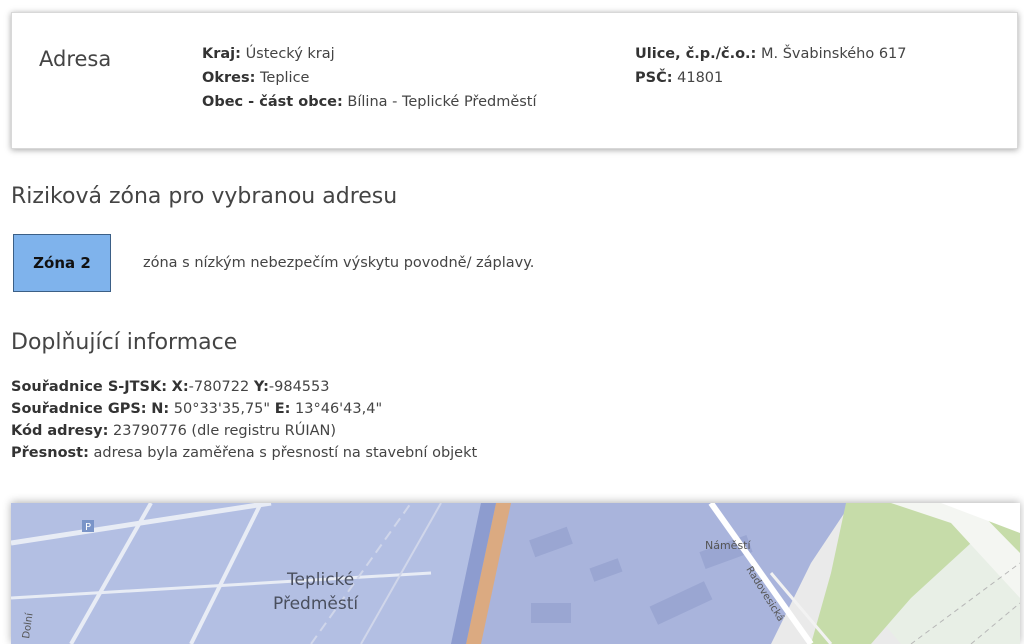 The height and width of the screenshot is (644, 1024). I want to click on kraj-row: Kraj: Ústecký kraj, so click(369, 54).